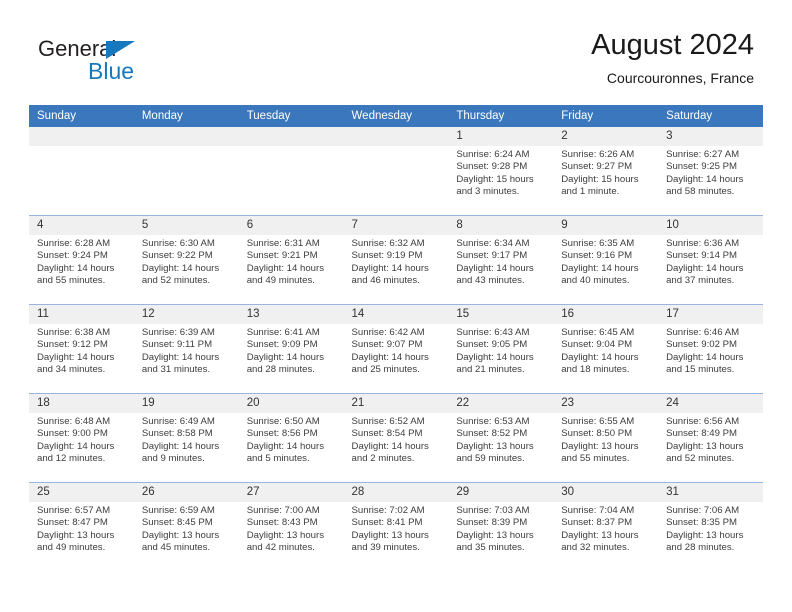 The width and height of the screenshot is (792, 612). I want to click on daylight-text: Daylight: 13 hours and 42 minutes., so click(285, 541).